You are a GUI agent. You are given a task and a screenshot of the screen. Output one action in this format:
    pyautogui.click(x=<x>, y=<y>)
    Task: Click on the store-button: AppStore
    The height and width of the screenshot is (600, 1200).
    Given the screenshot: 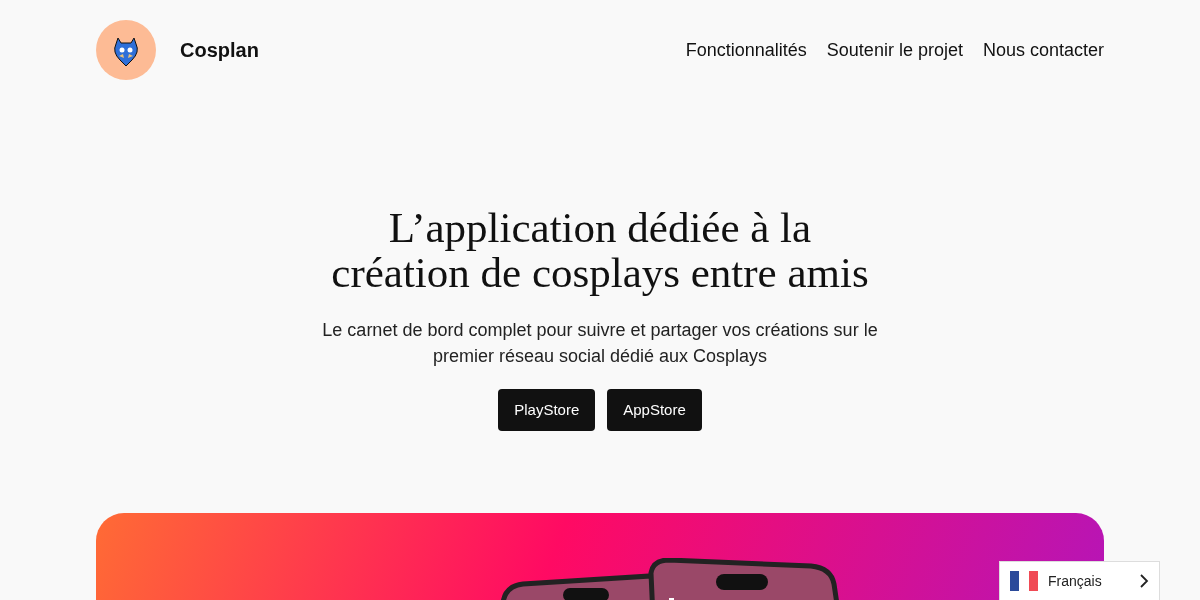 What is the action you would take?
    pyautogui.click(x=654, y=410)
    